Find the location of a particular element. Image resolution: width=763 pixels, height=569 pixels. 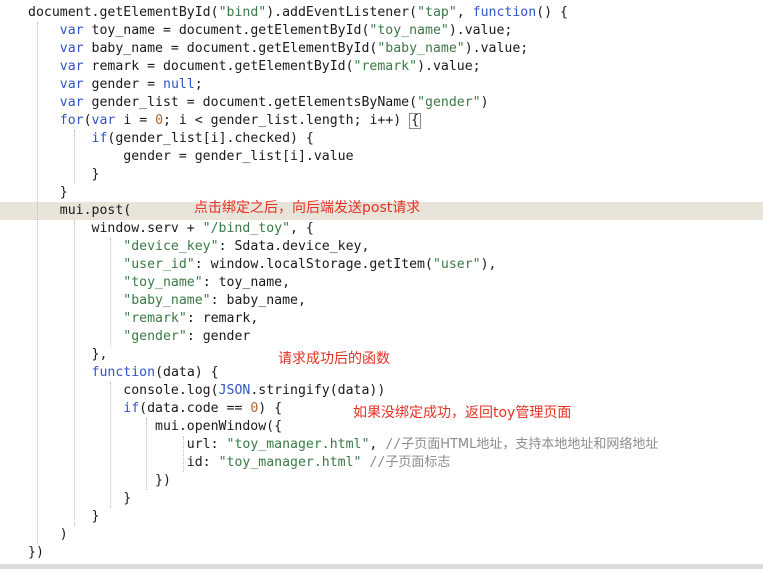

code-text: var gender = null; is located at coordinates (131, 84).